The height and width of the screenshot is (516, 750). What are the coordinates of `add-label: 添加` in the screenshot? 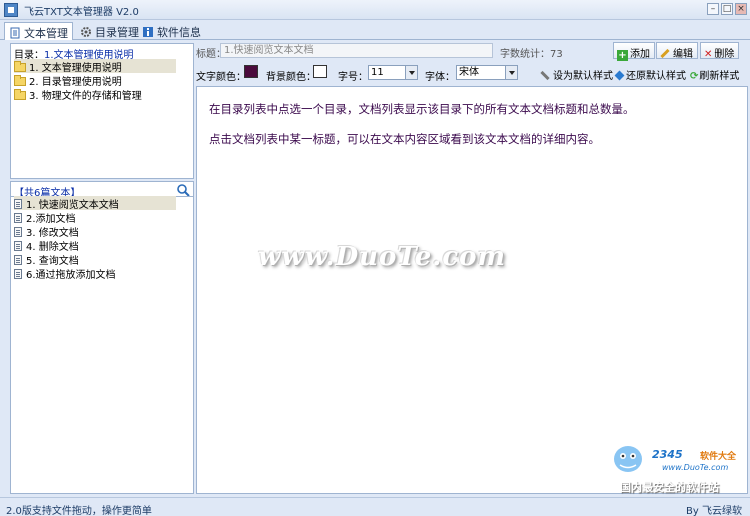 It's located at (640, 54).